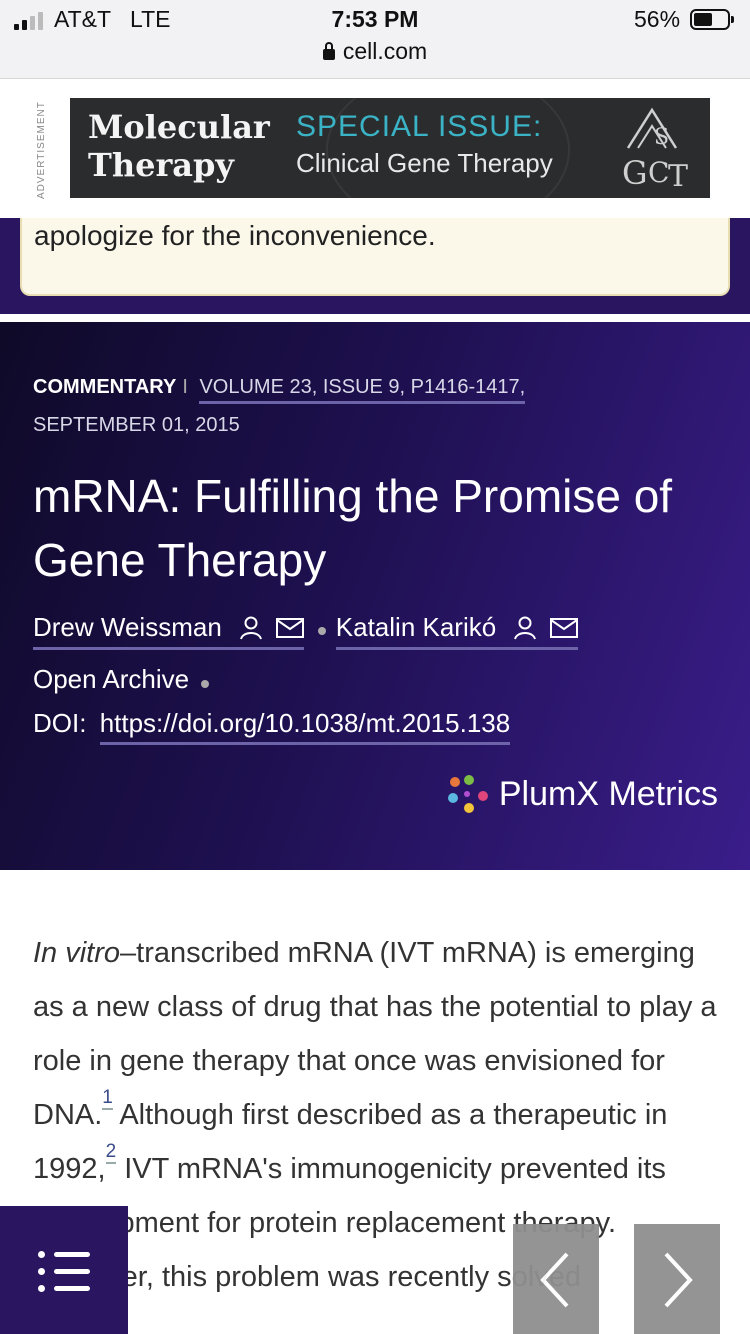 Image resolution: width=750 pixels, height=1334 pixels. Describe the element at coordinates (416, 627) in the screenshot. I see `author-name: Katalin Karikó` at that location.